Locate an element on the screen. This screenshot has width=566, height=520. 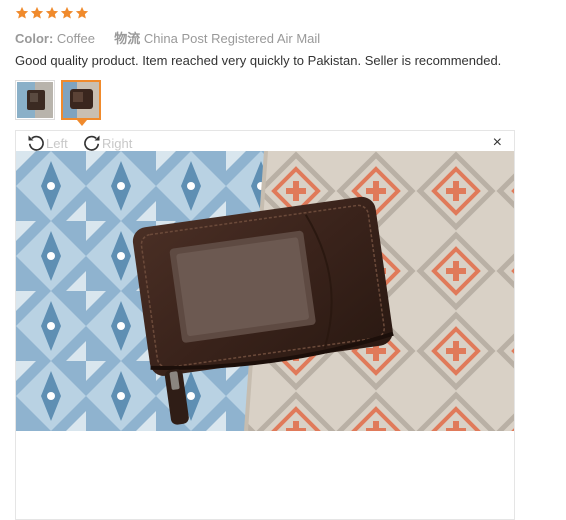
review-thumbnails is located at coordinates (58, 103).